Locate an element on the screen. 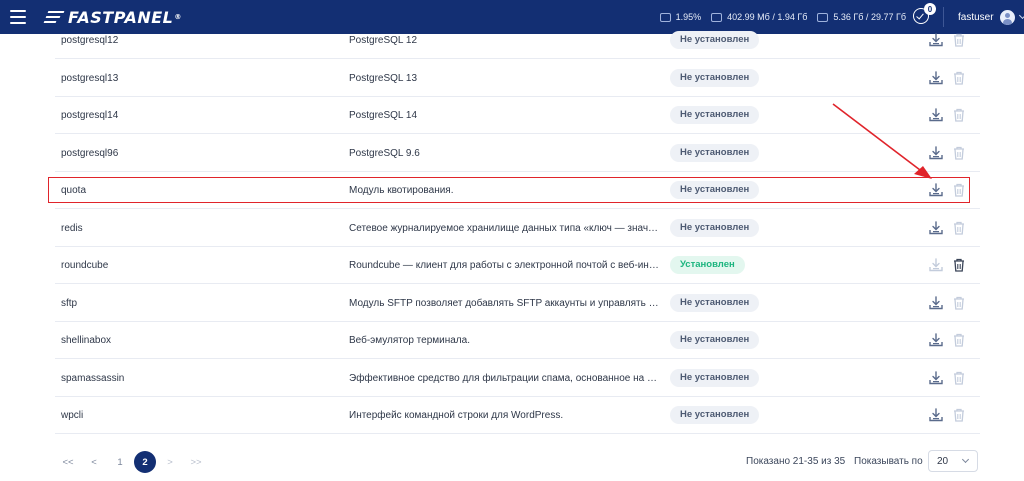  module-name: shellinabox is located at coordinates (86, 340).